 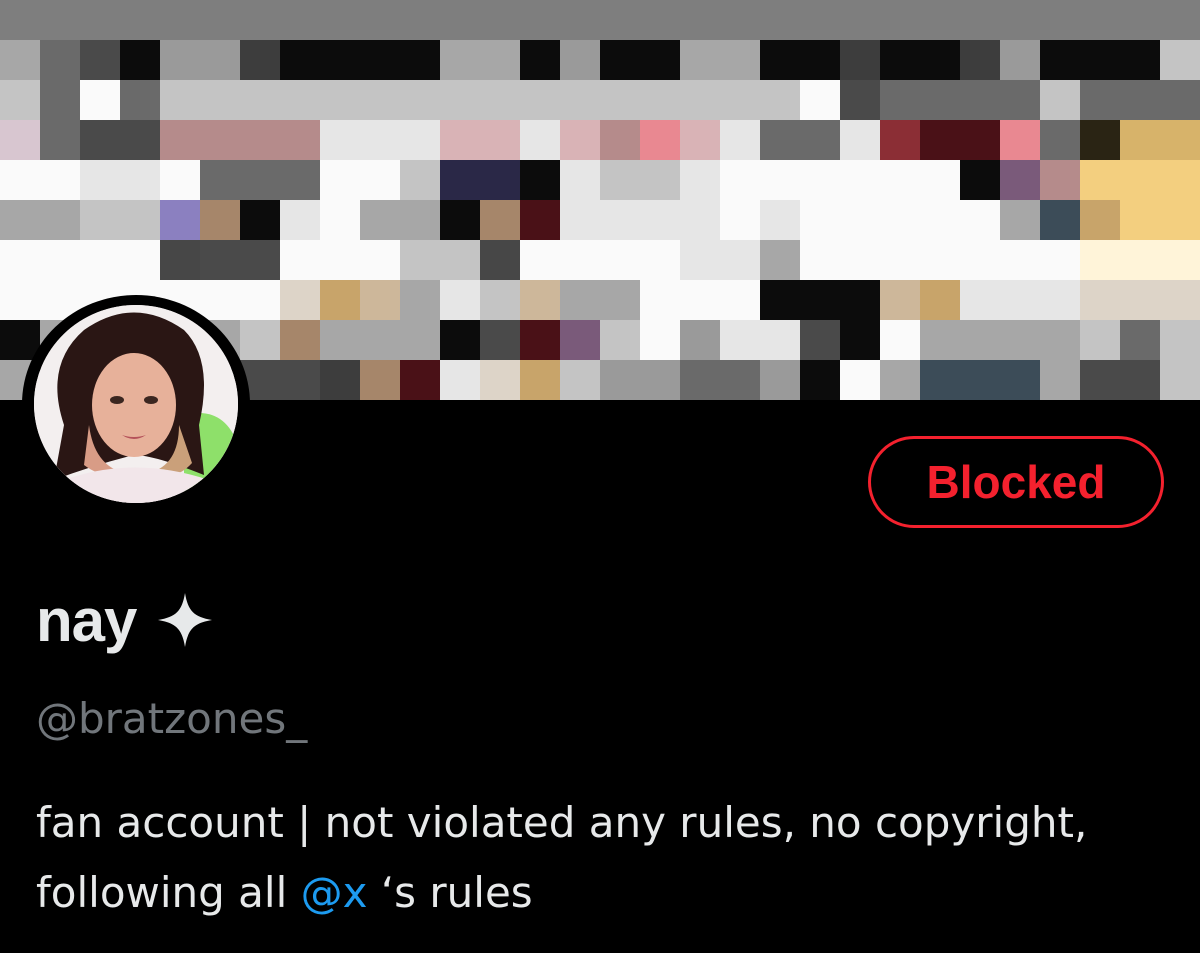 What do you see at coordinates (126, 620) in the screenshot?
I see `name-row: nay` at bounding box center [126, 620].